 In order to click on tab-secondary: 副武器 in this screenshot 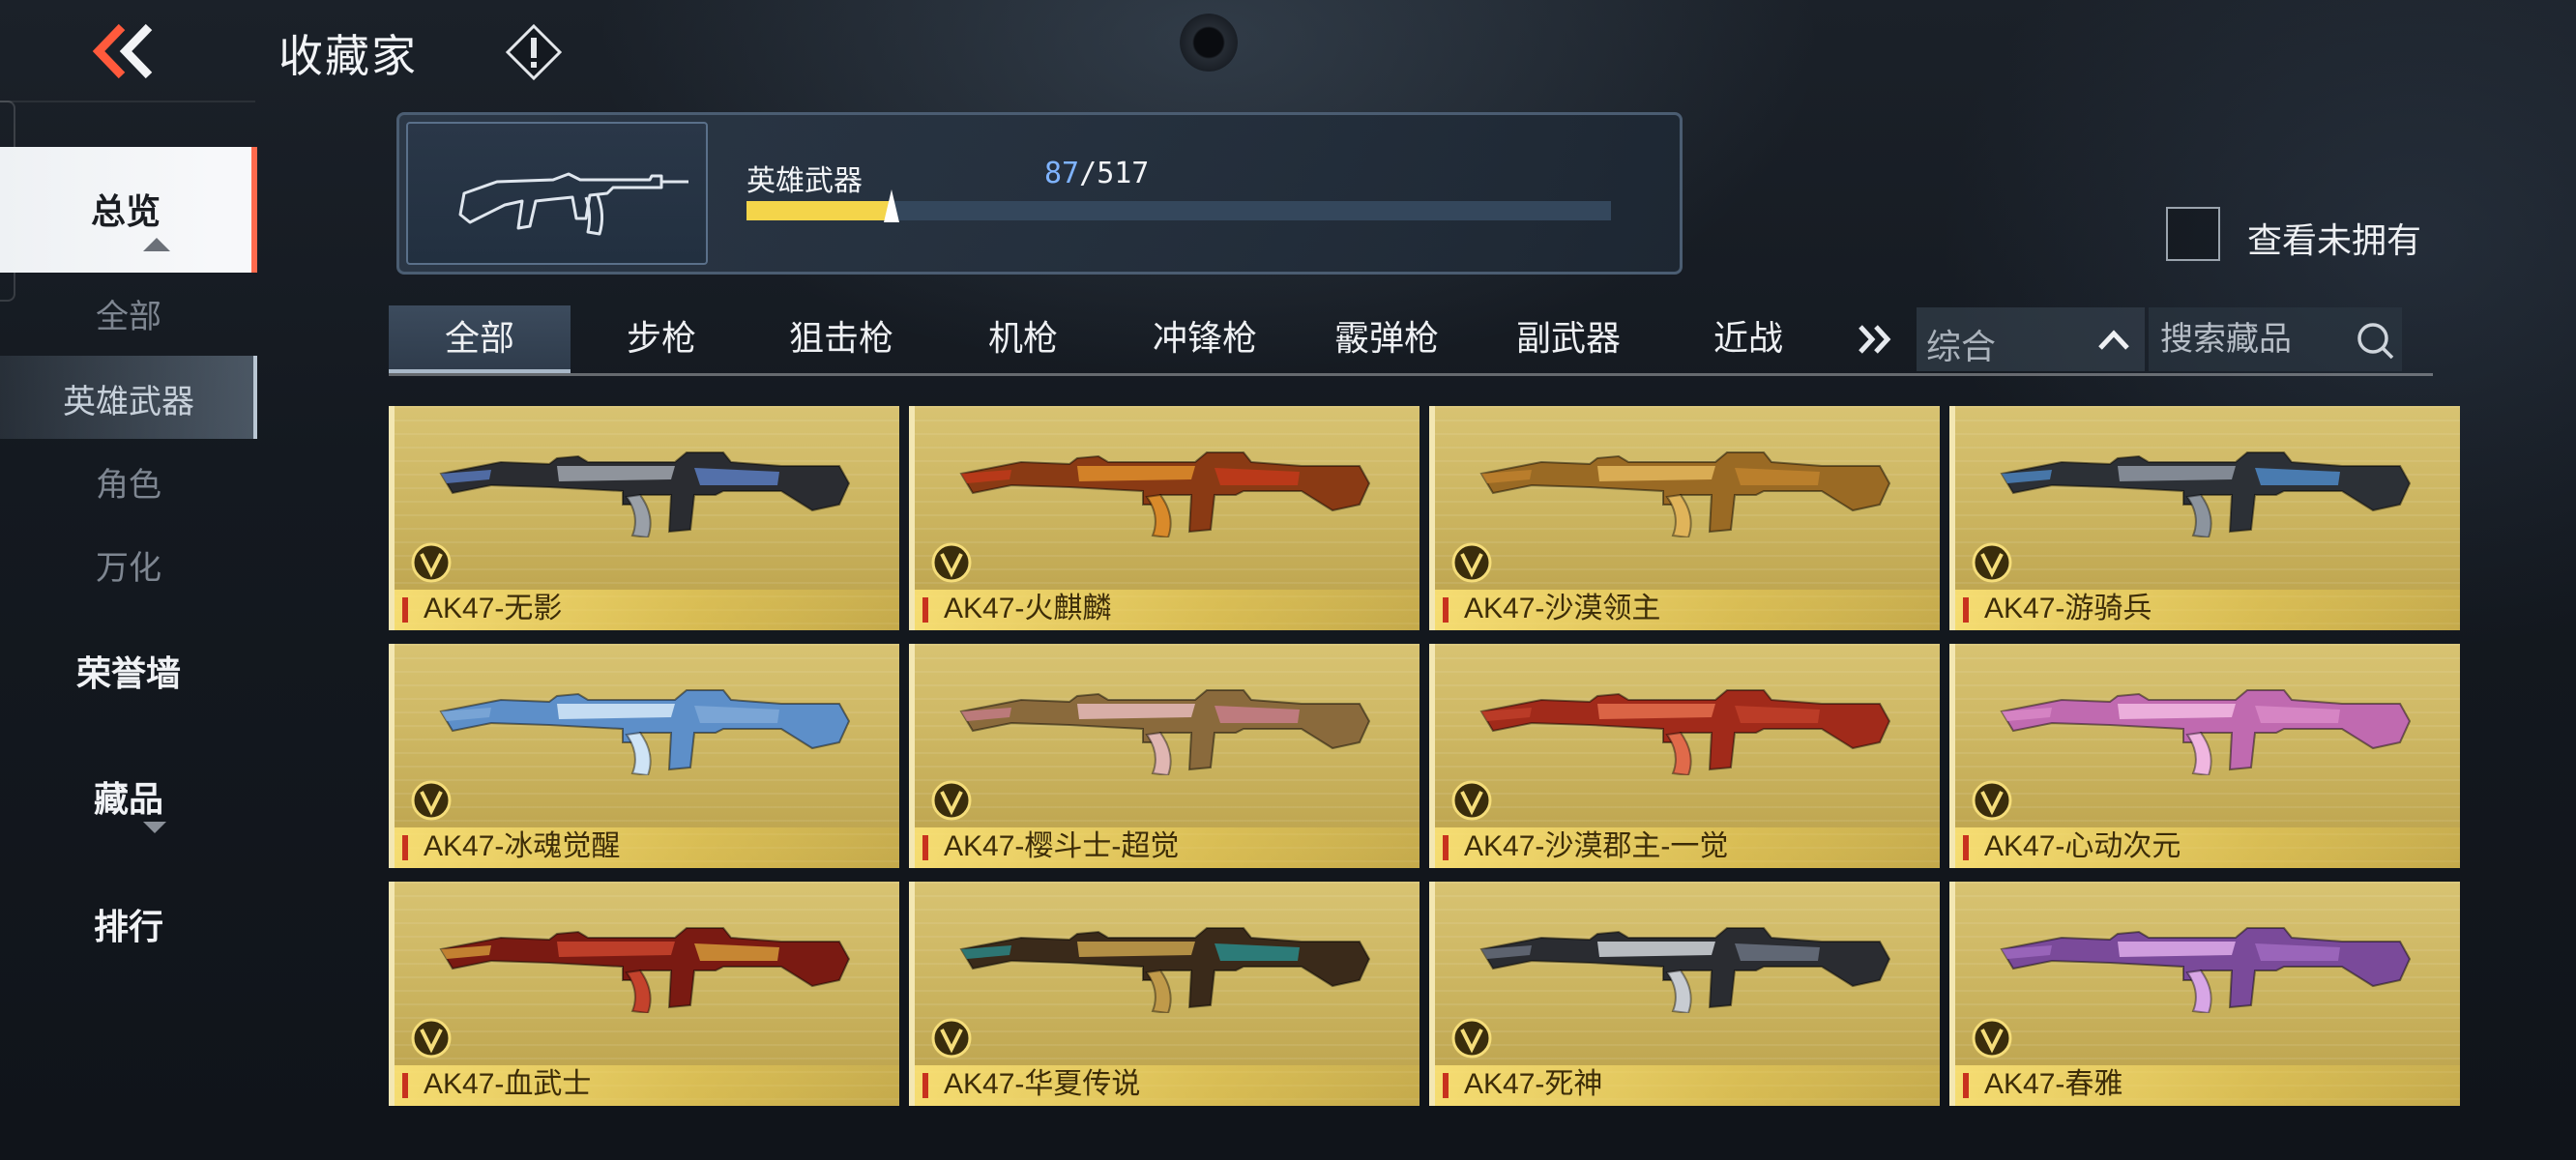, I will do `click(1568, 339)`.